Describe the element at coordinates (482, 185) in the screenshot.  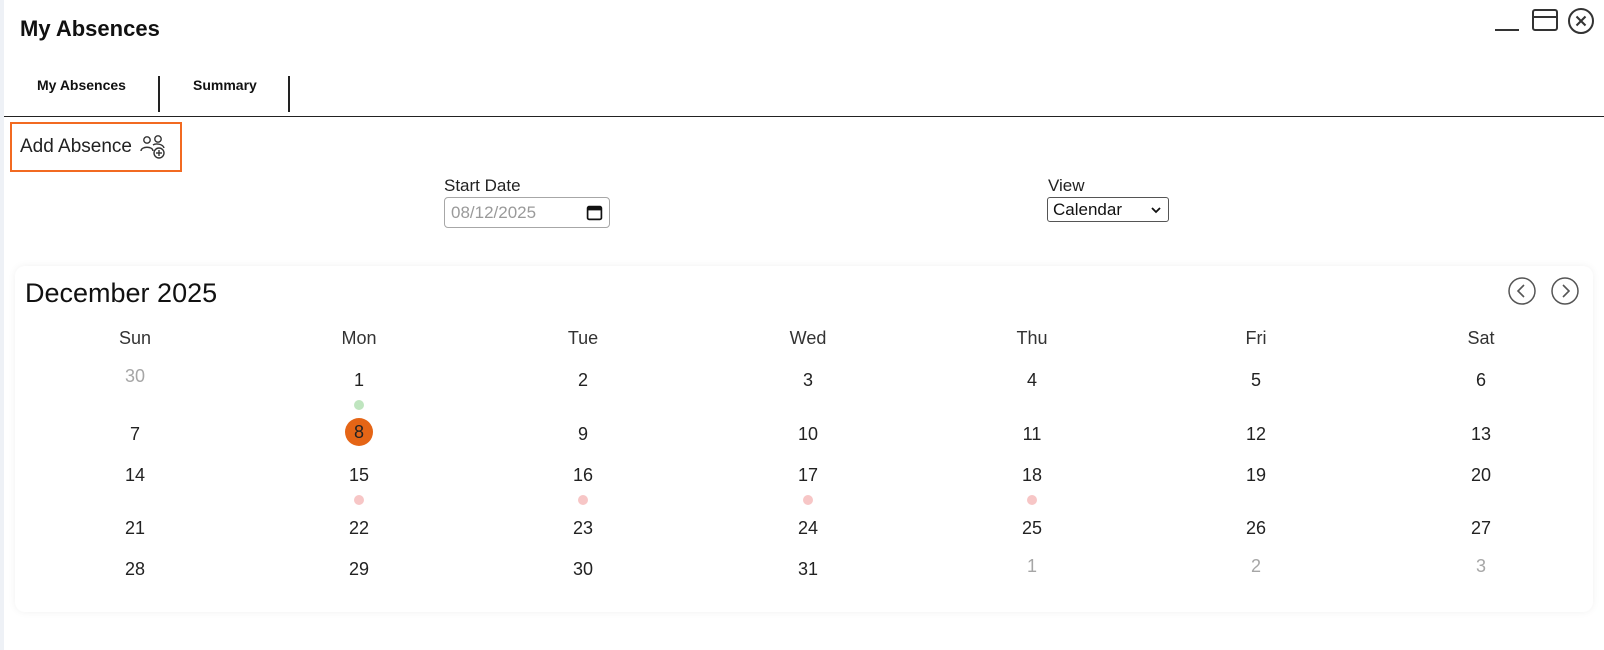
I see `start-date-label: Start Date` at that location.